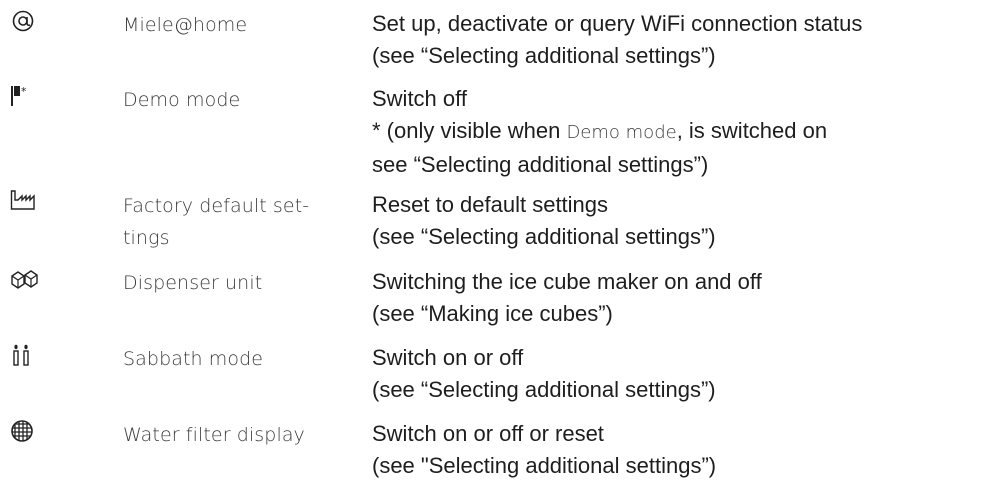  I want to click on setting-name: Factory default set- tings, so click(216, 222).